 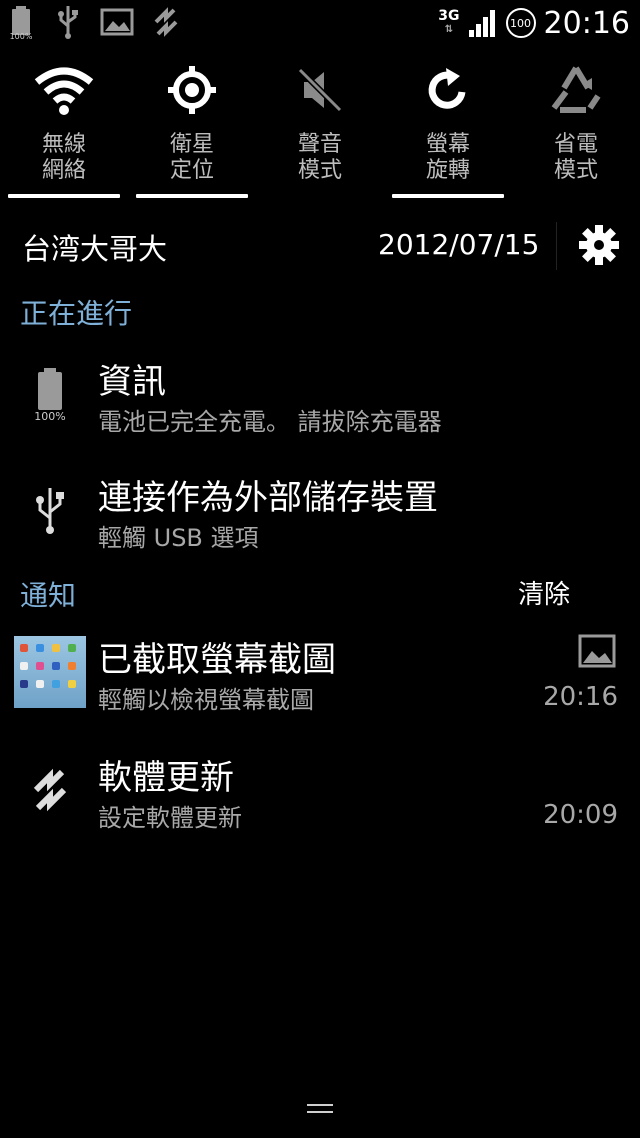 I want to click on toggle-wifi: 無線 網絡, so click(x=64, y=129).